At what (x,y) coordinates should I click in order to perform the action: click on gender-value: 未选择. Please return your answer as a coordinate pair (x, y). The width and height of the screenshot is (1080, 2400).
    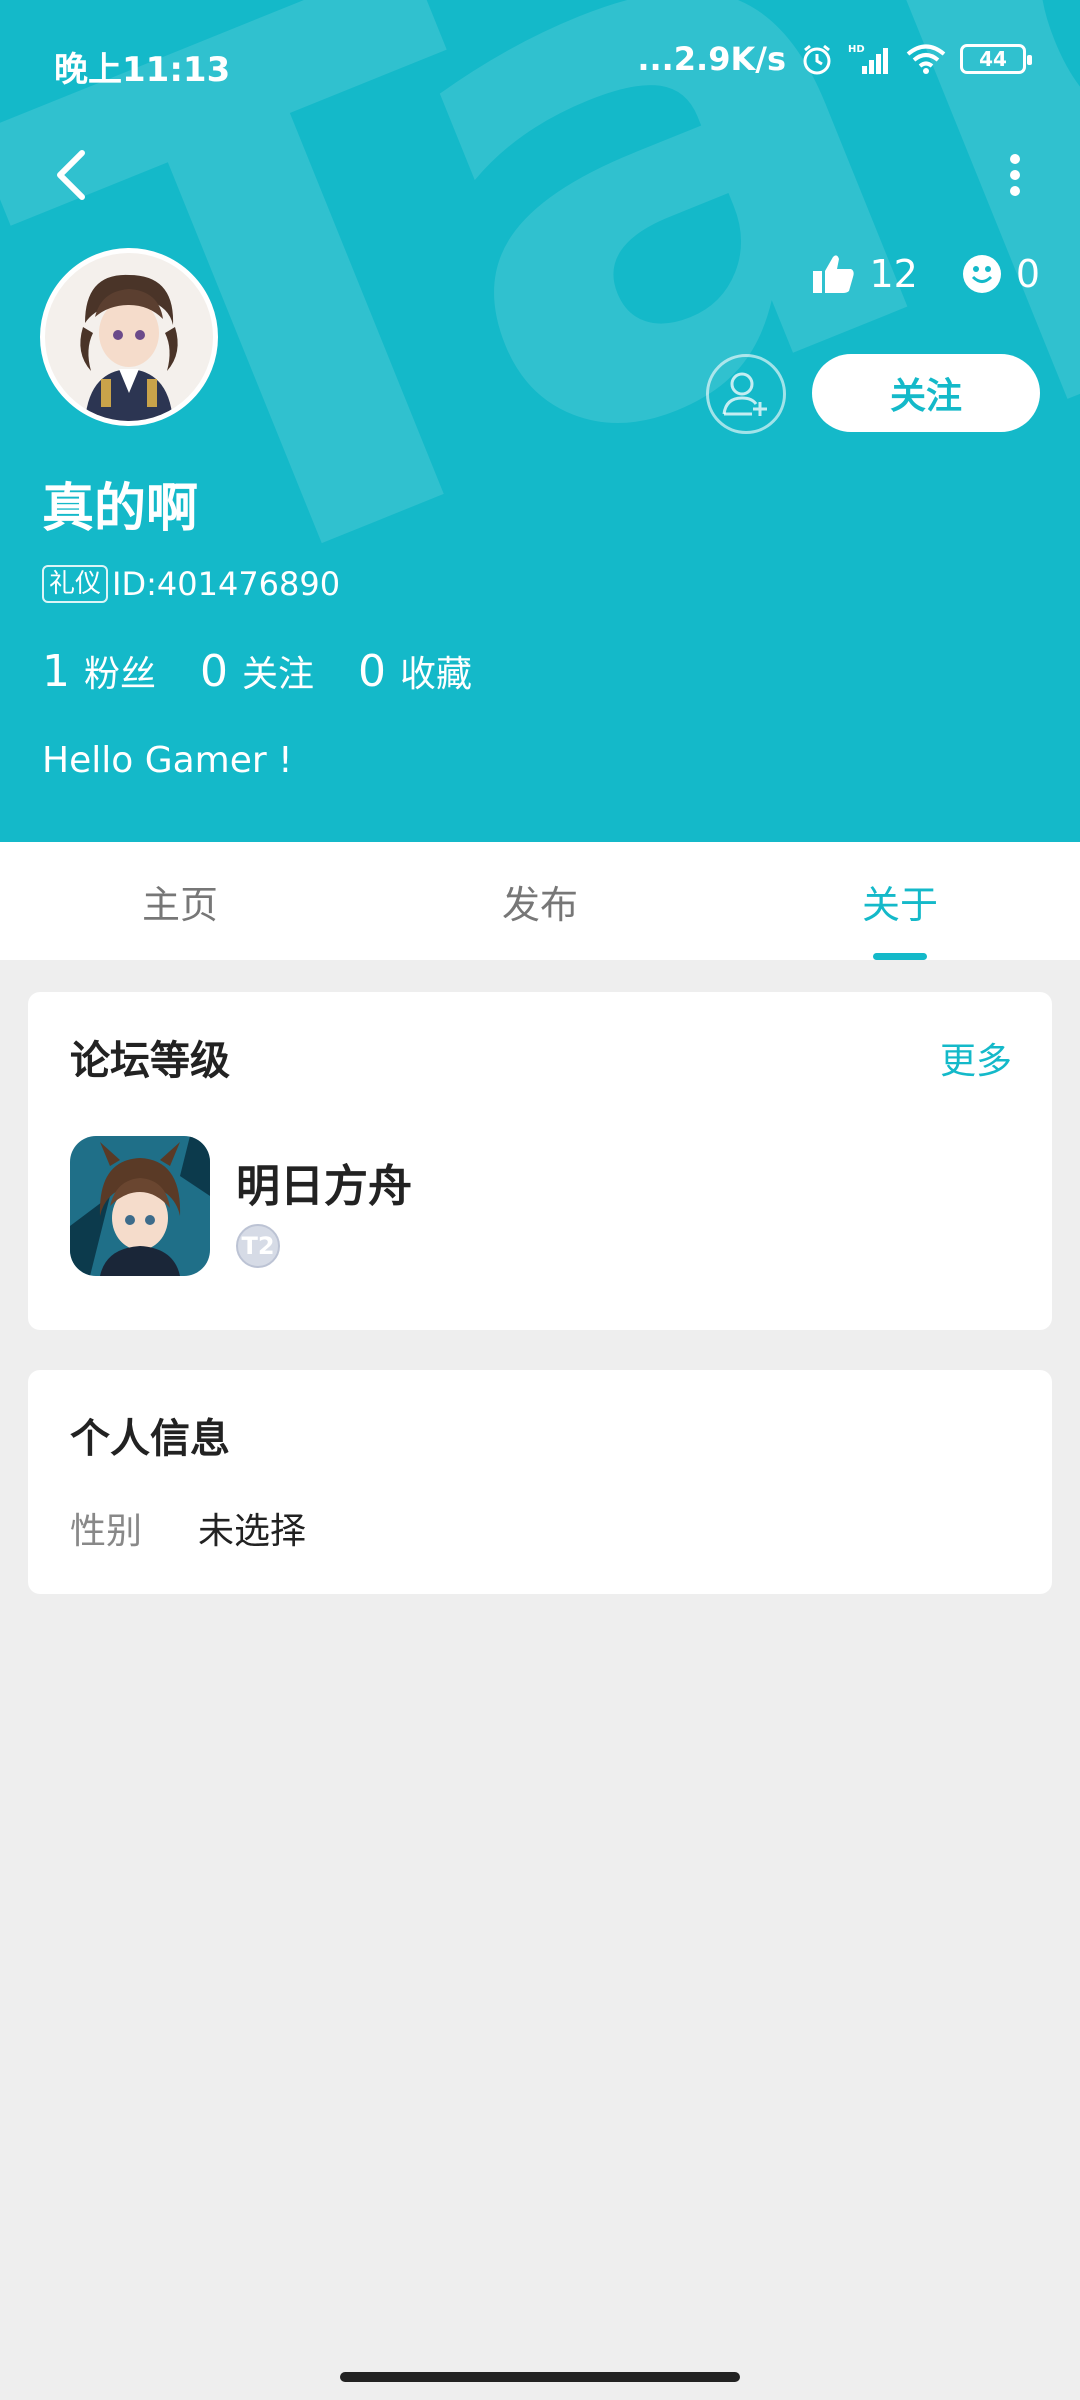
    Looking at the image, I should click on (252, 1531).